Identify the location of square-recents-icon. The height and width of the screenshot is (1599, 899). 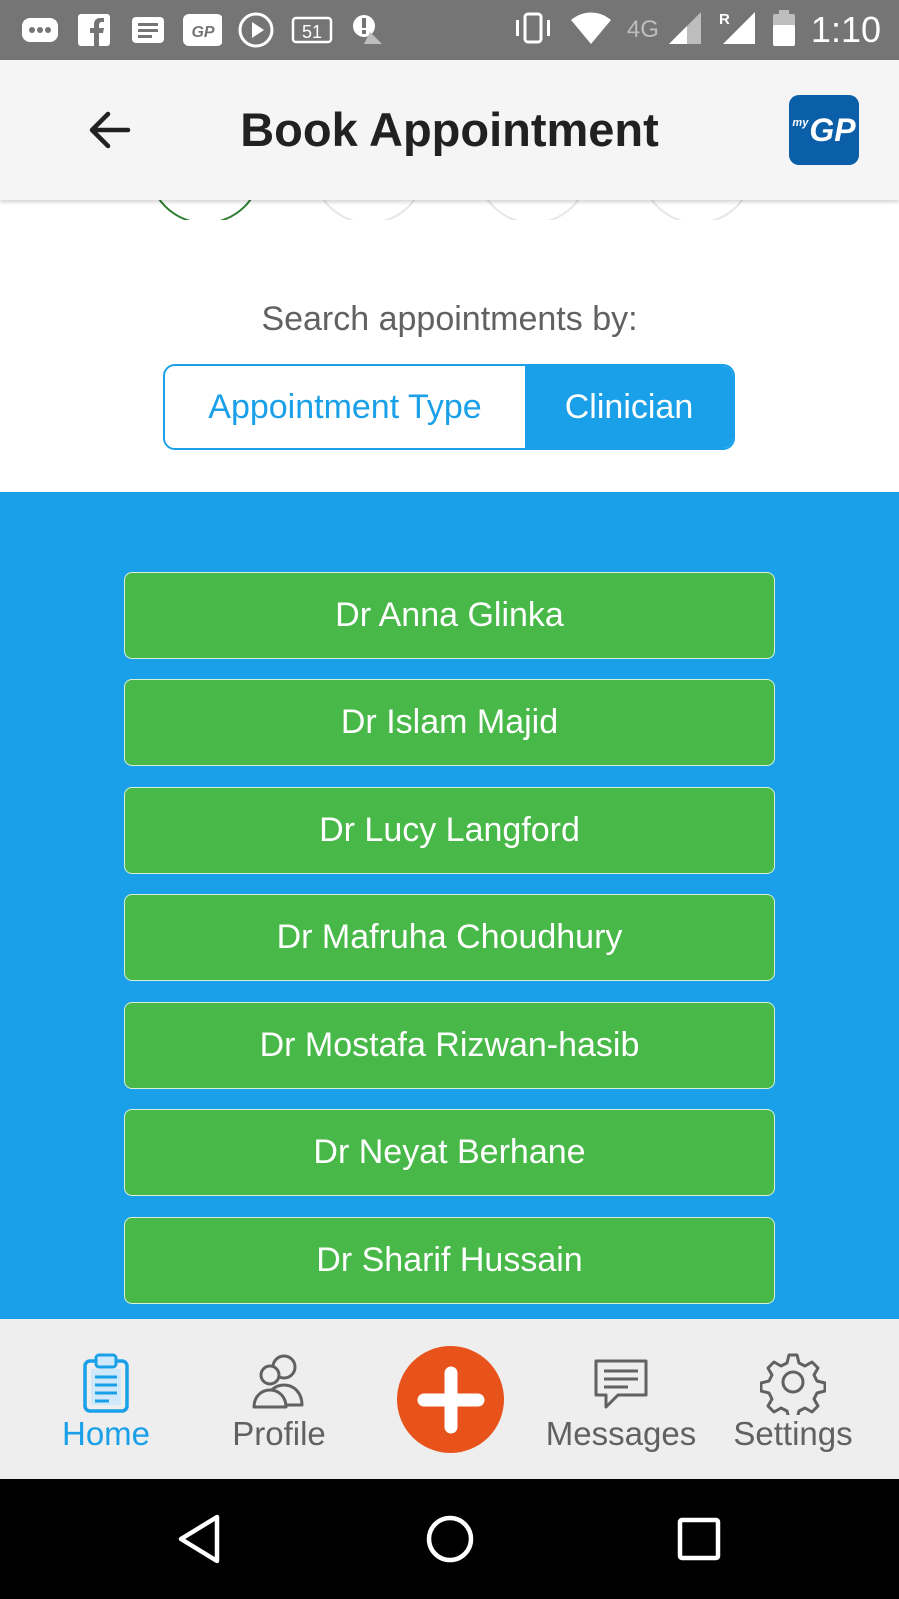
(699, 1539).